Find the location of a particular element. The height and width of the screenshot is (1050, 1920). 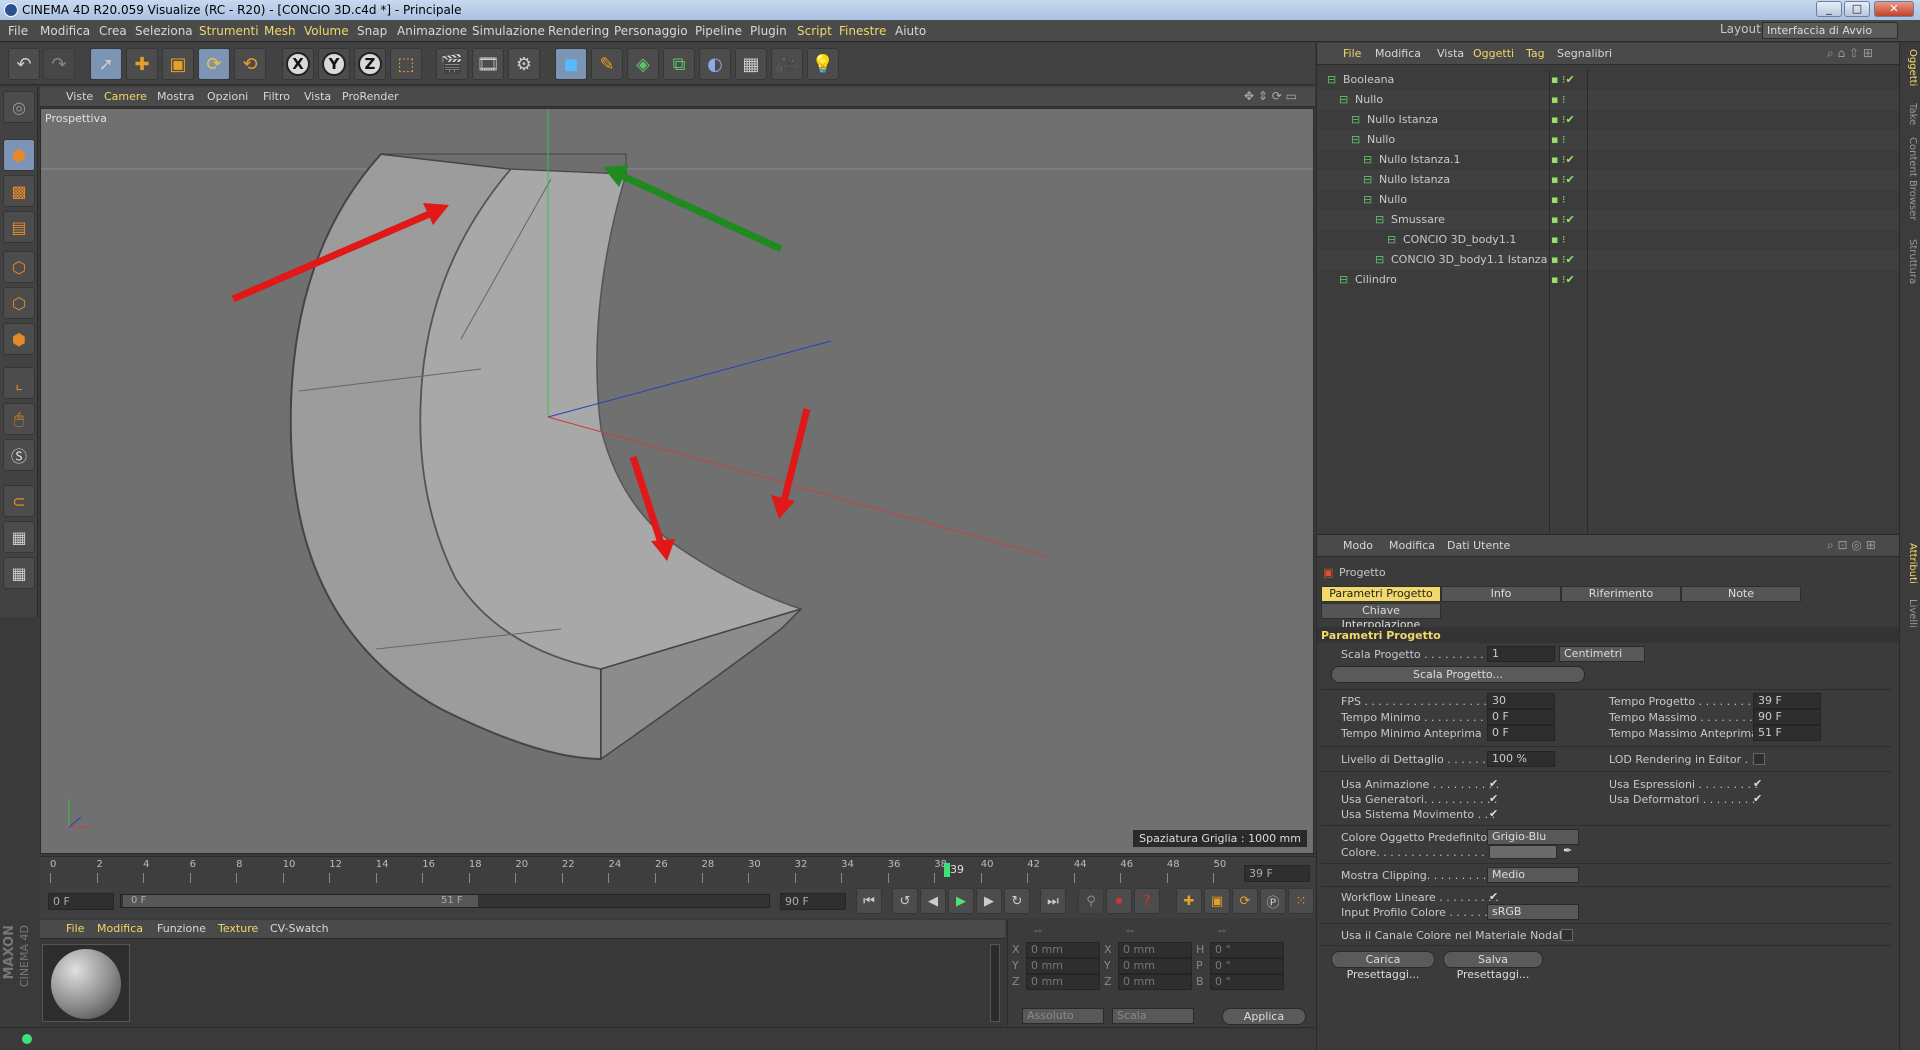

rotate-icon: ⟳ is located at coordinates (214, 64).